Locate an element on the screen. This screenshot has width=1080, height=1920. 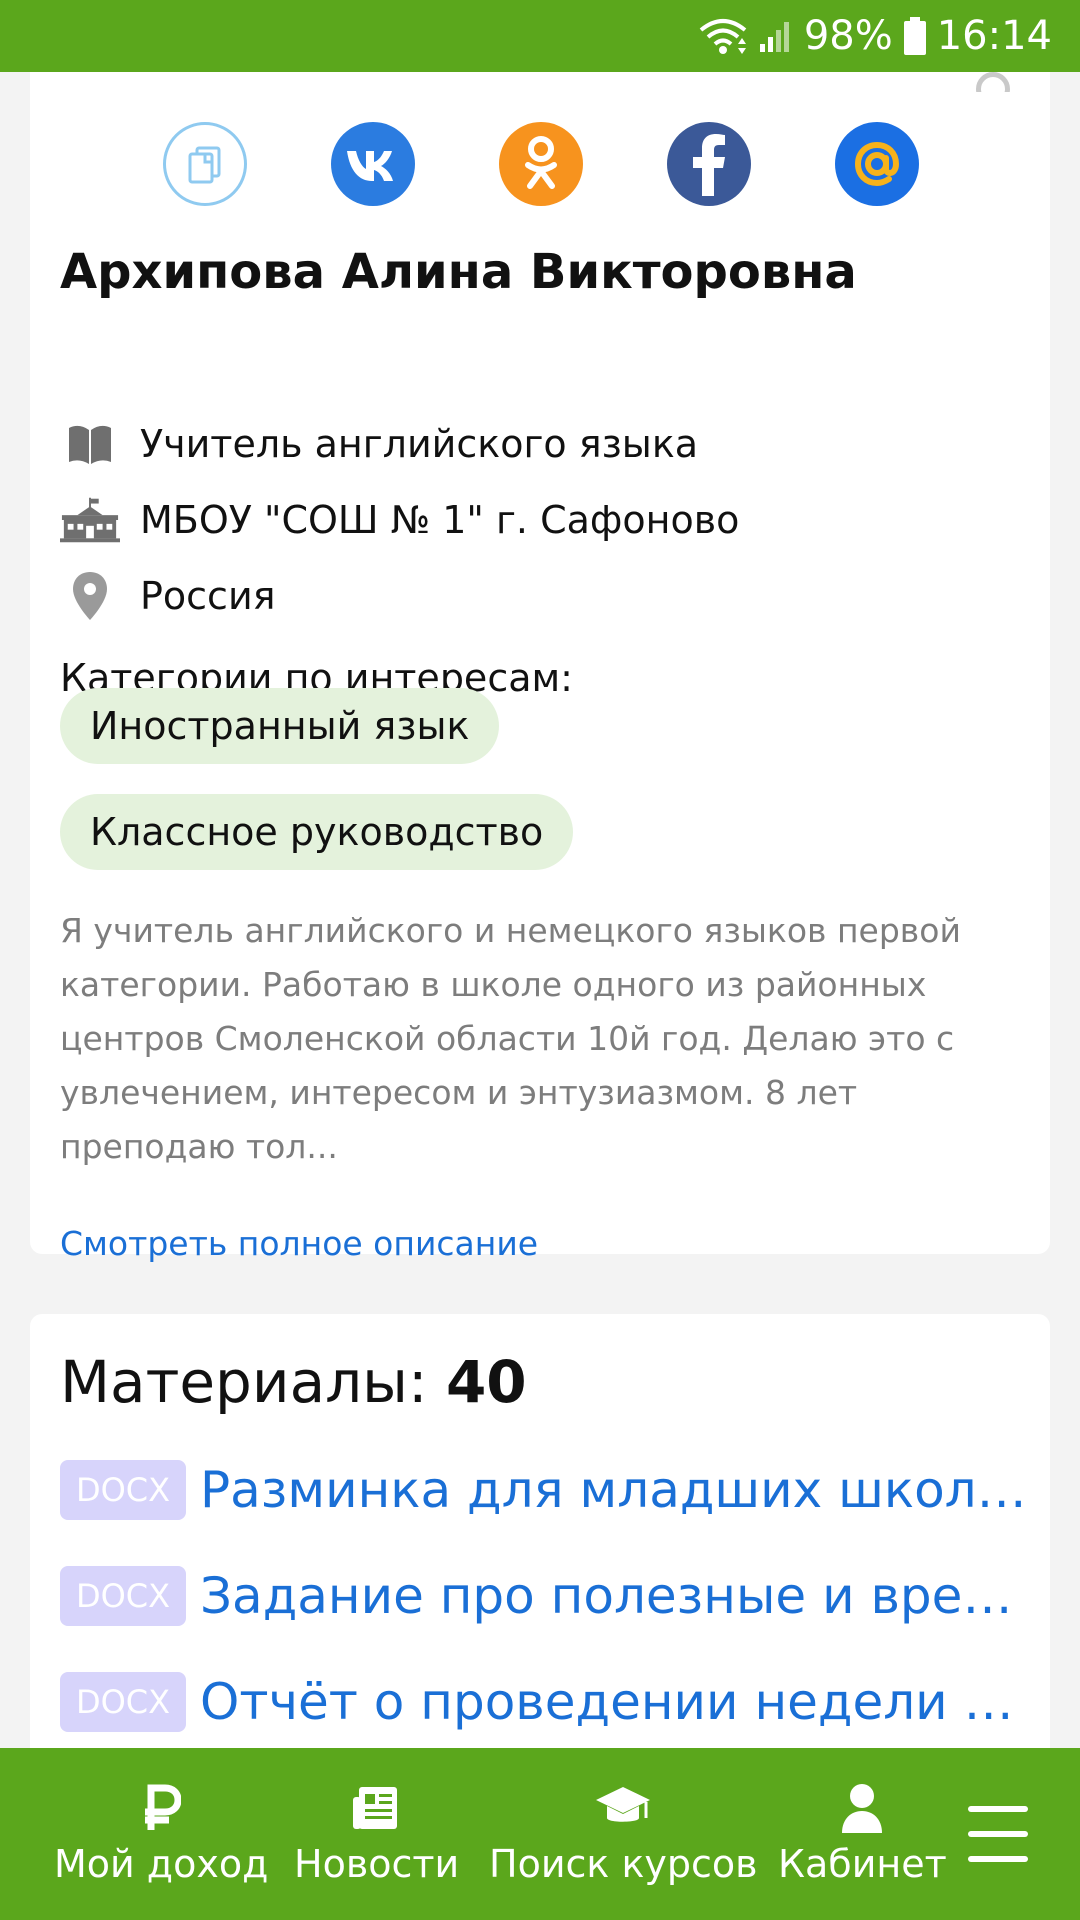
nav-course-search: Поиск курсов is located at coordinates (623, 1834).